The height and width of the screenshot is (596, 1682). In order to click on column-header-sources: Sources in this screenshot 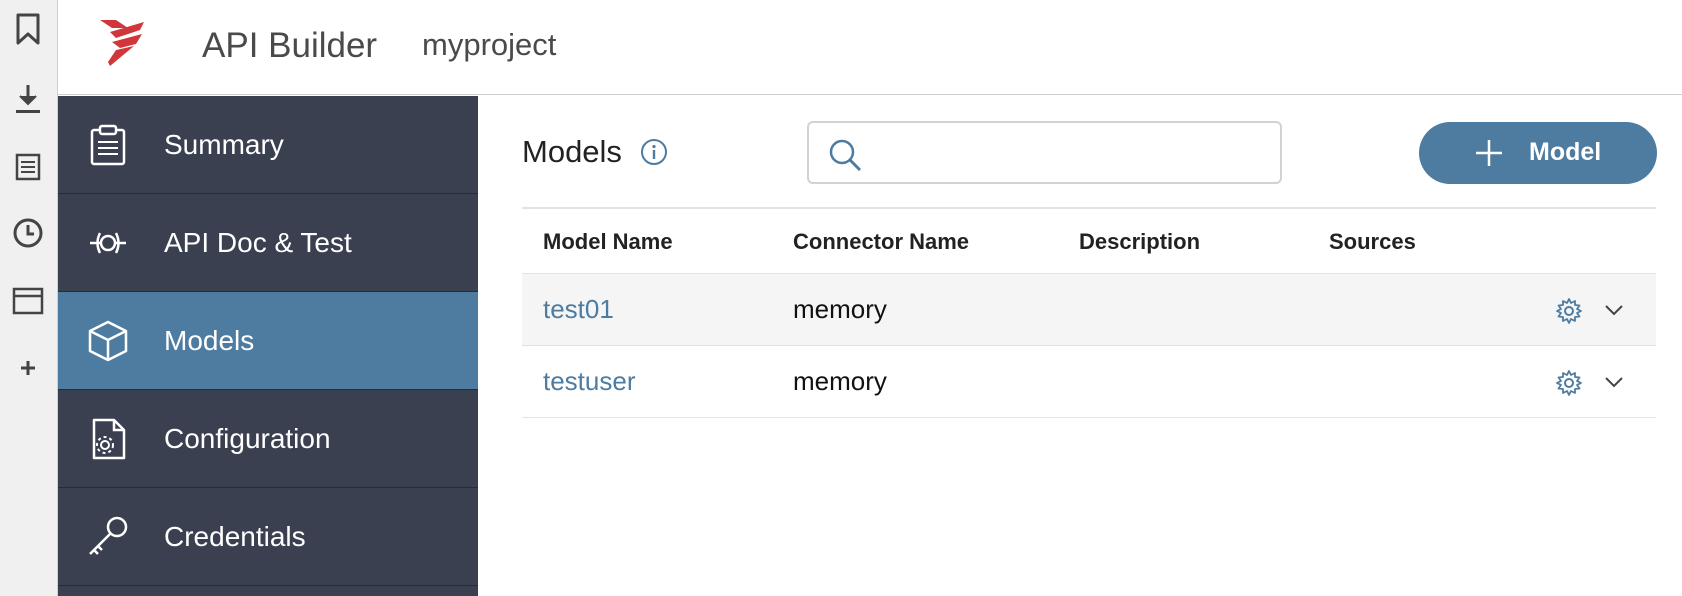, I will do `click(1372, 242)`.